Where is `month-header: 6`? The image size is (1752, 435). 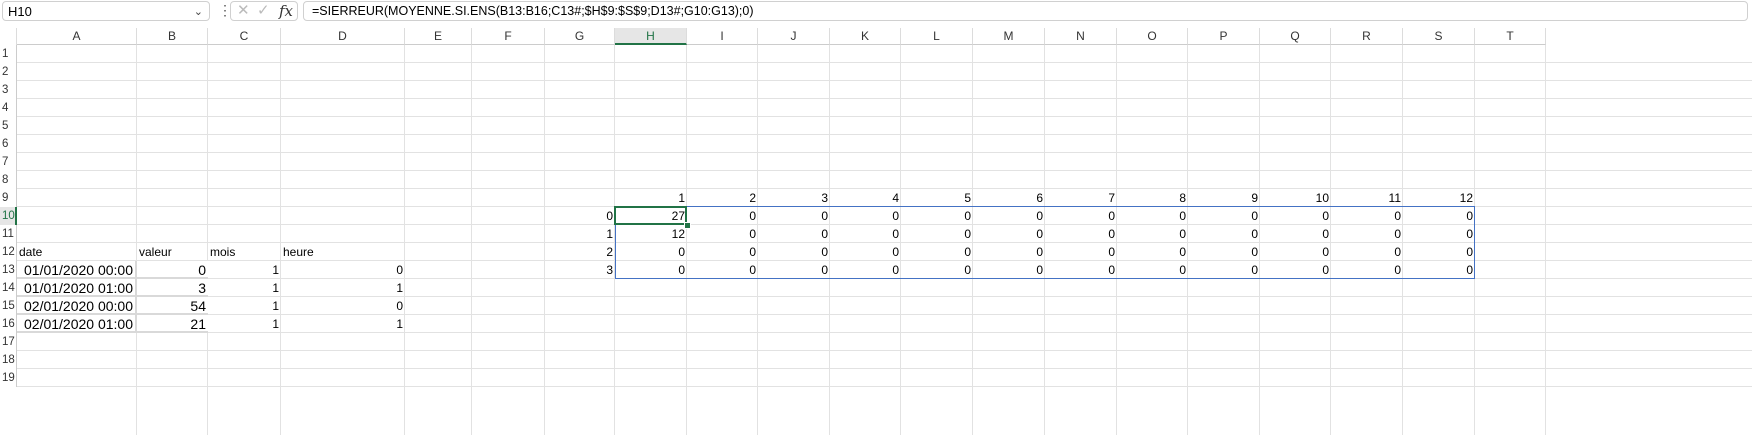 month-header: 6 is located at coordinates (1009, 198).